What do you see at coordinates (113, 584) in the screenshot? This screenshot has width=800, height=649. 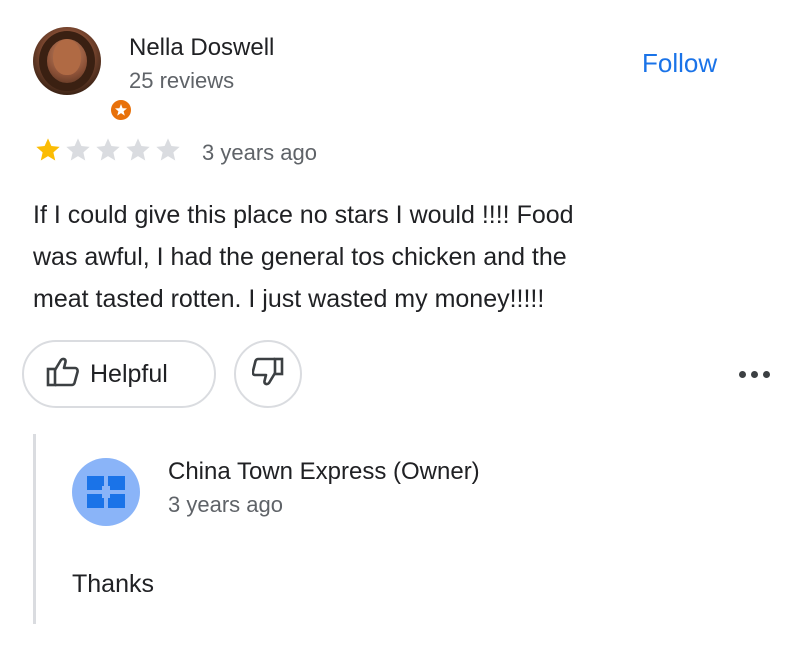 I see `owner-reply-text: Thanks` at bounding box center [113, 584].